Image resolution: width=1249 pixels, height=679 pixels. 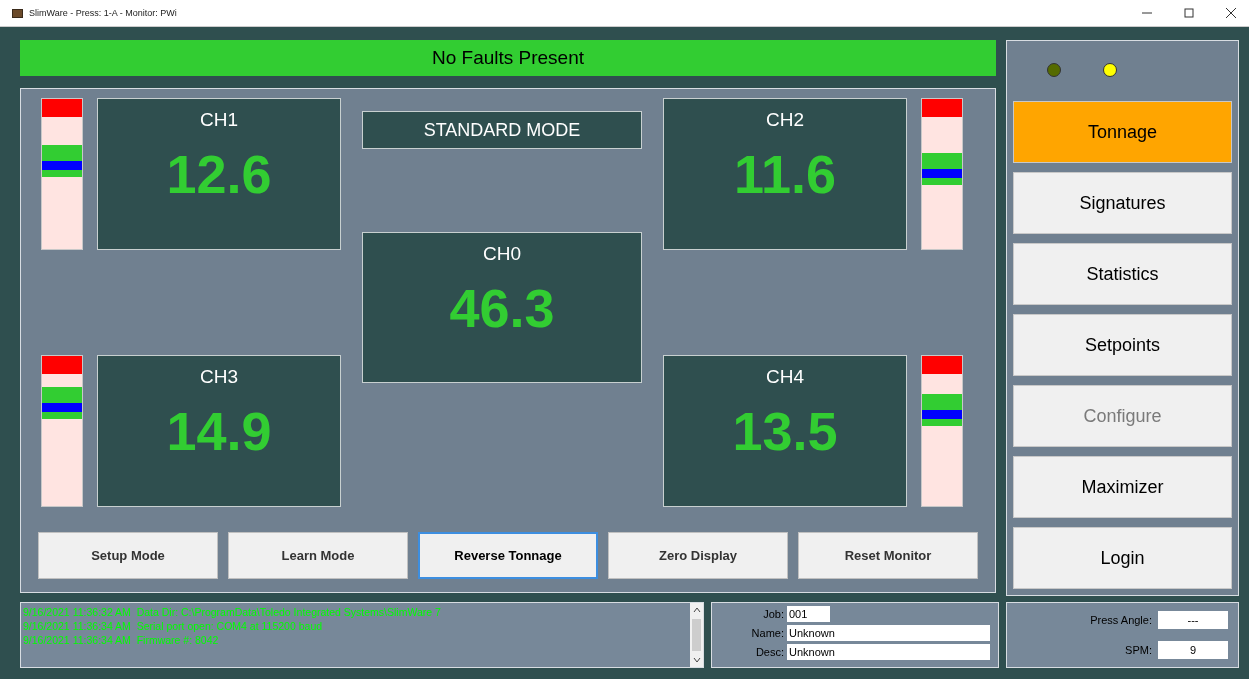 What do you see at coordinates (1122, 274) in the screenshot?
I see `nav-button: Statistics` at bounding box center [1122, 274].